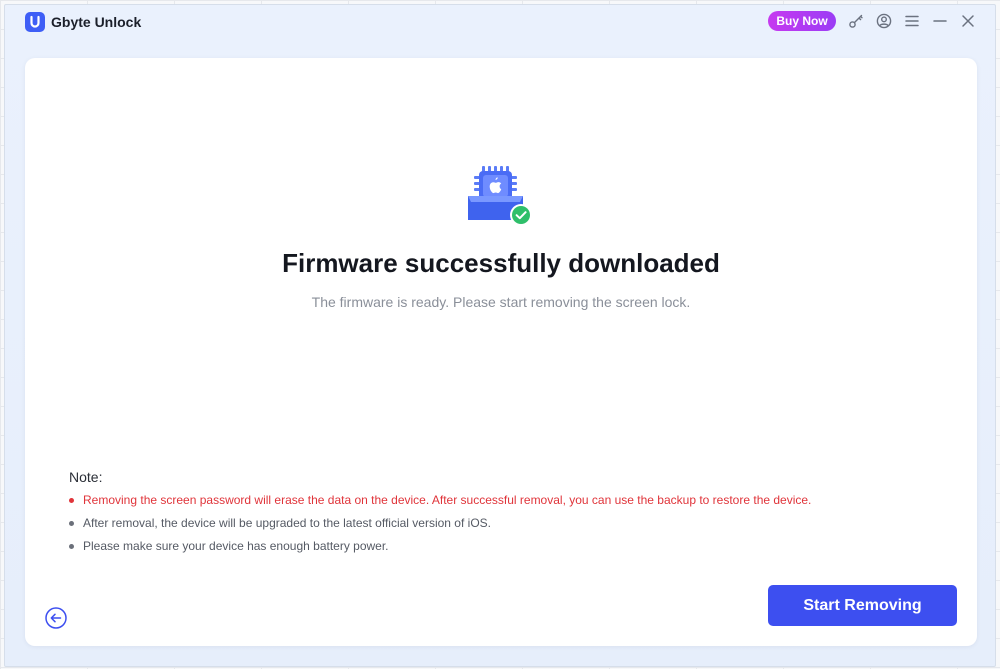 This screenshot has height=669, width=1000. What do you see at coordinates (968, 21) in the screenshot?
I see `close-icon` at bounding box center [968, 21].